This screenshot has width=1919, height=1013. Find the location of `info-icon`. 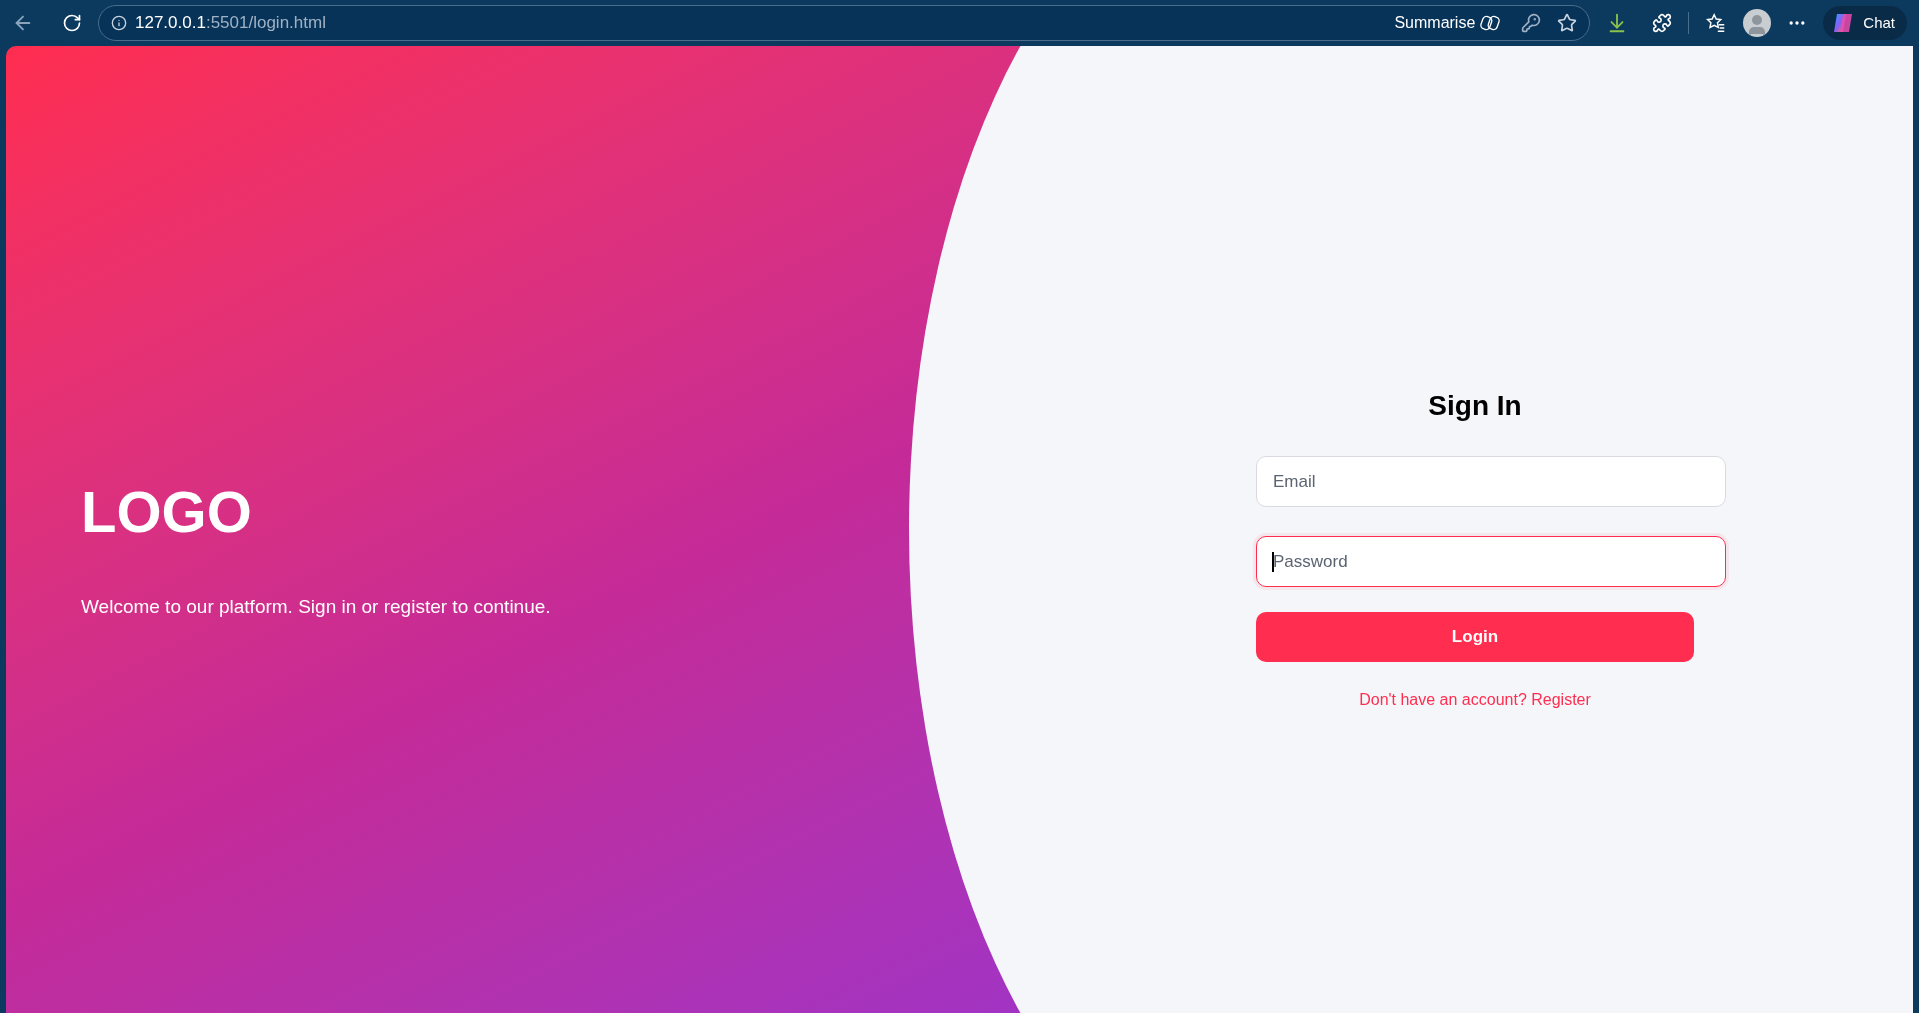

info-icon is located at coordinates (119, 23).